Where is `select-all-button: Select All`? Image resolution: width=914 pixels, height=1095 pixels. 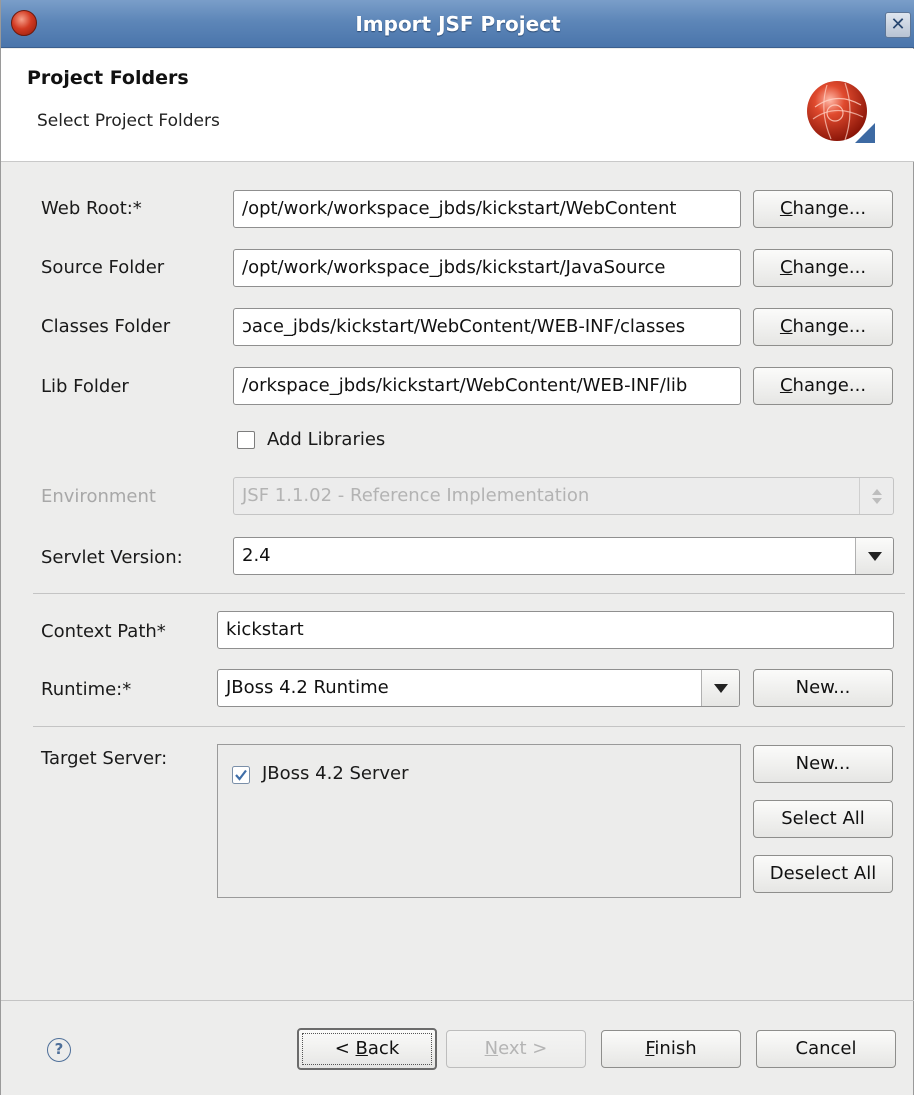 select-all-button: Select All is located at coordinates (823, 819).